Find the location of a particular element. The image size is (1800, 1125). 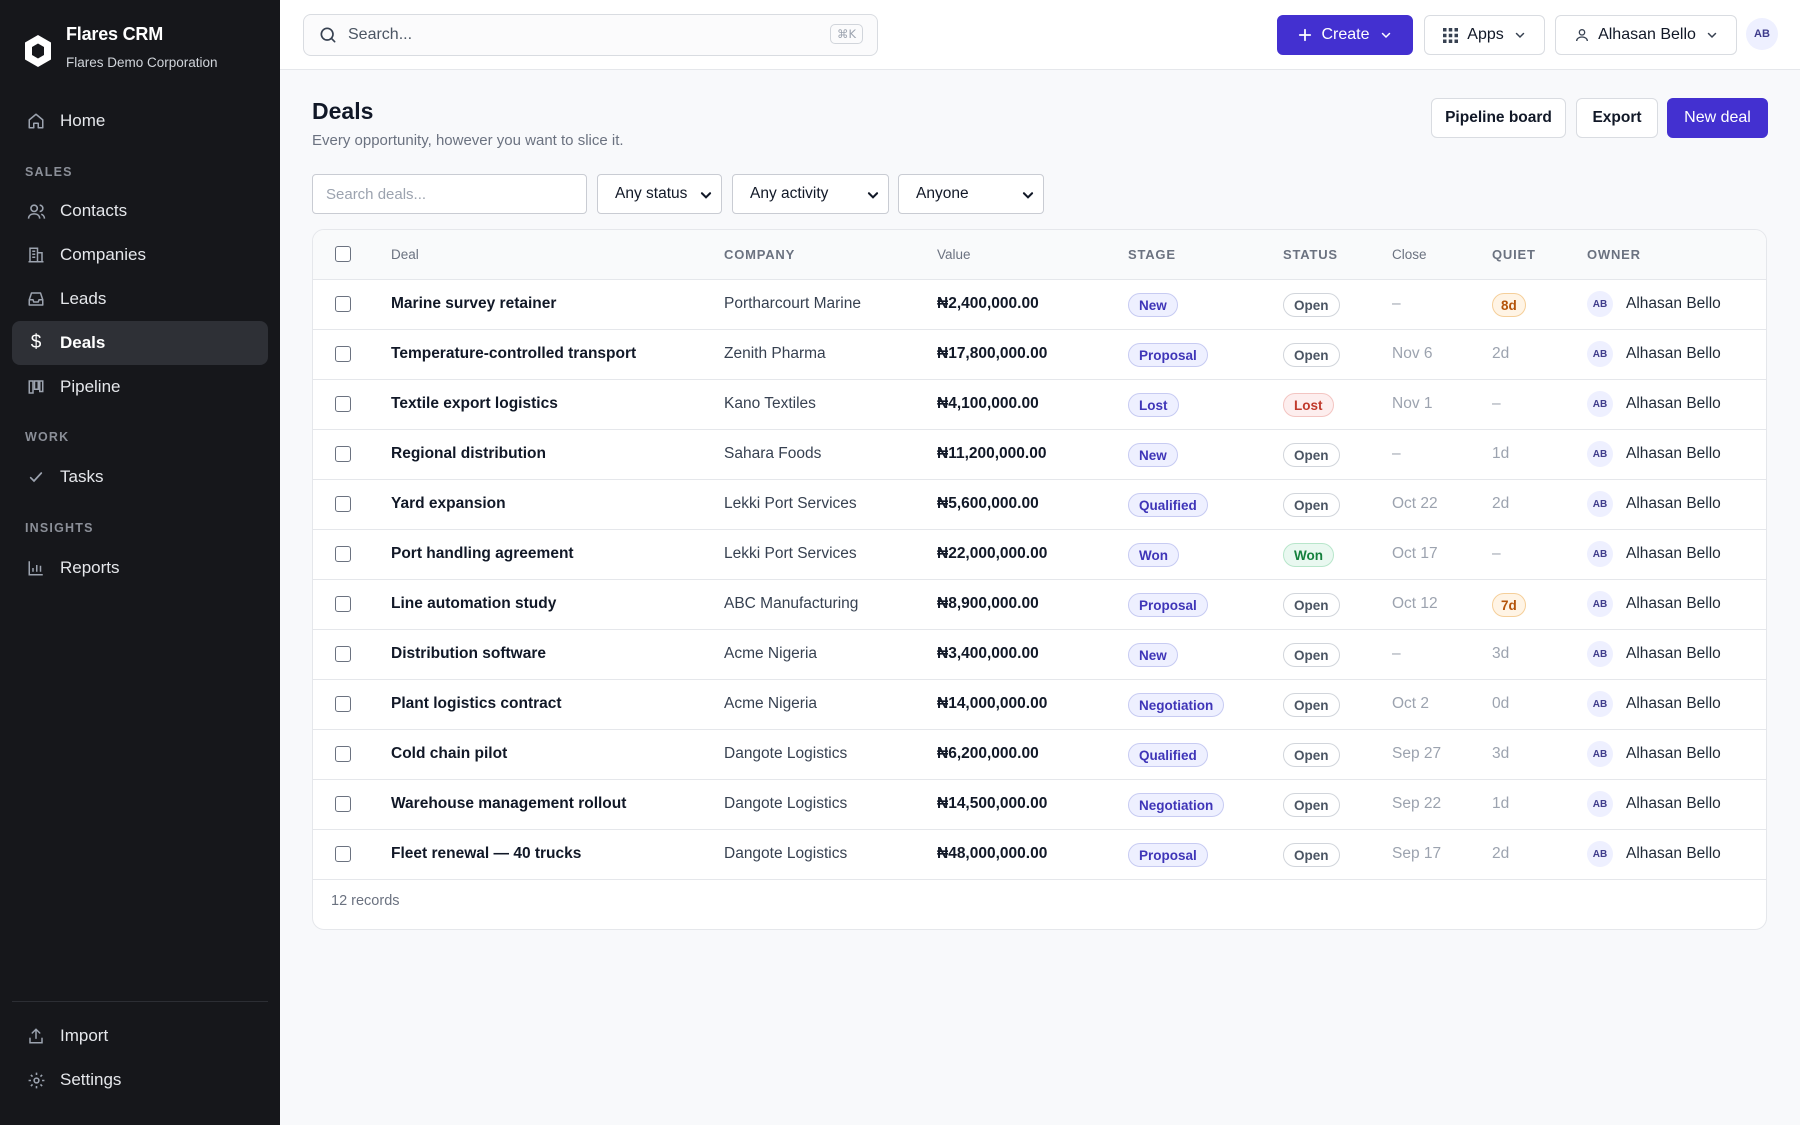

sidebar-item-label: Leads is located at coordinates (83, 298).